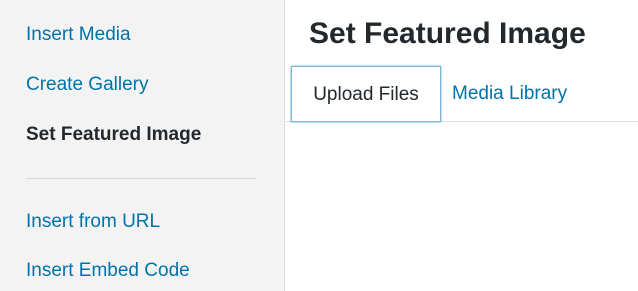 This screenshot has height=291, width=638. What do you see at coordinates (113, 135) in the screenshot?
I see `menu-item-set-featured-image: Set Featured Image` at bounding box center [113, 135].